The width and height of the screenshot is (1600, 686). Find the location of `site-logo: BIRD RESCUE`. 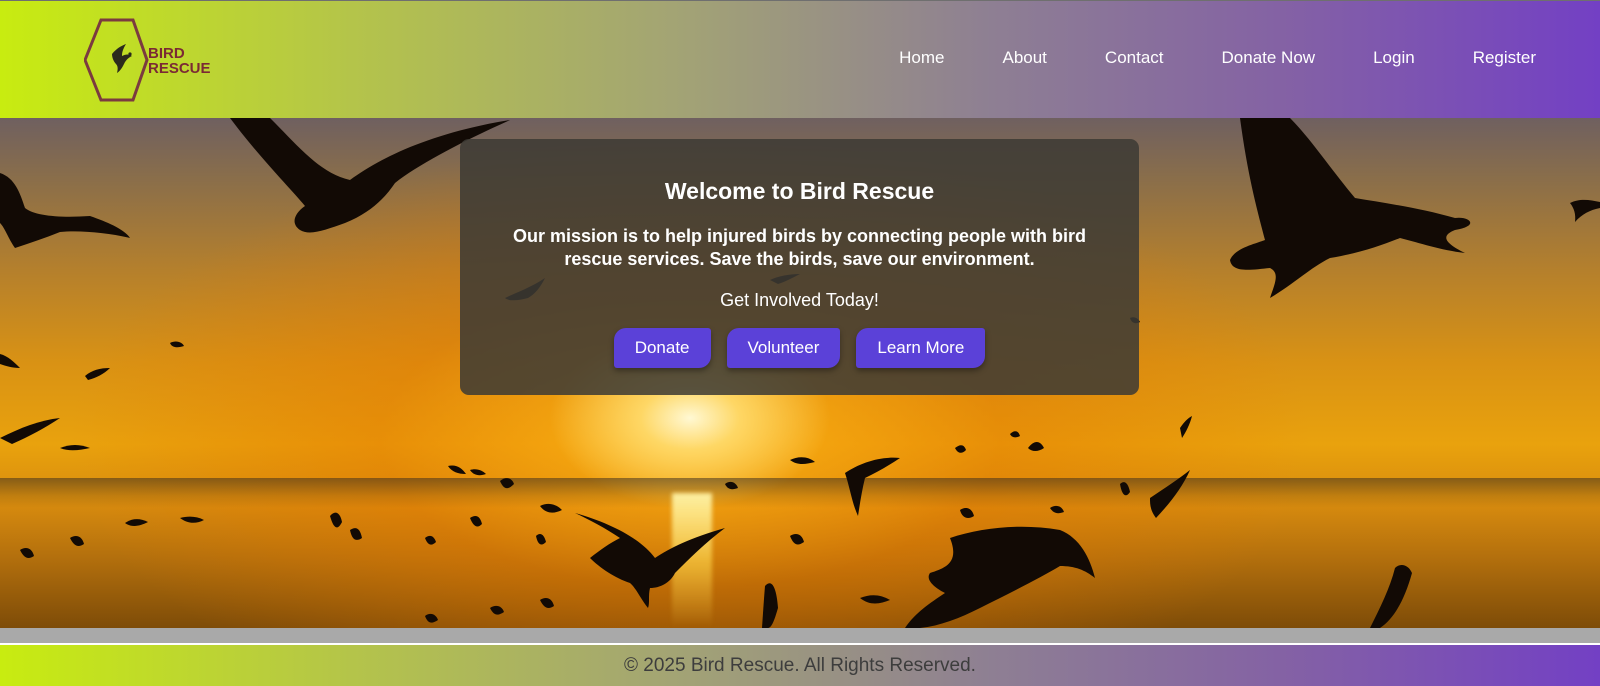

site-logo: BIRD RESCUE is located at coordinates (159, 60).